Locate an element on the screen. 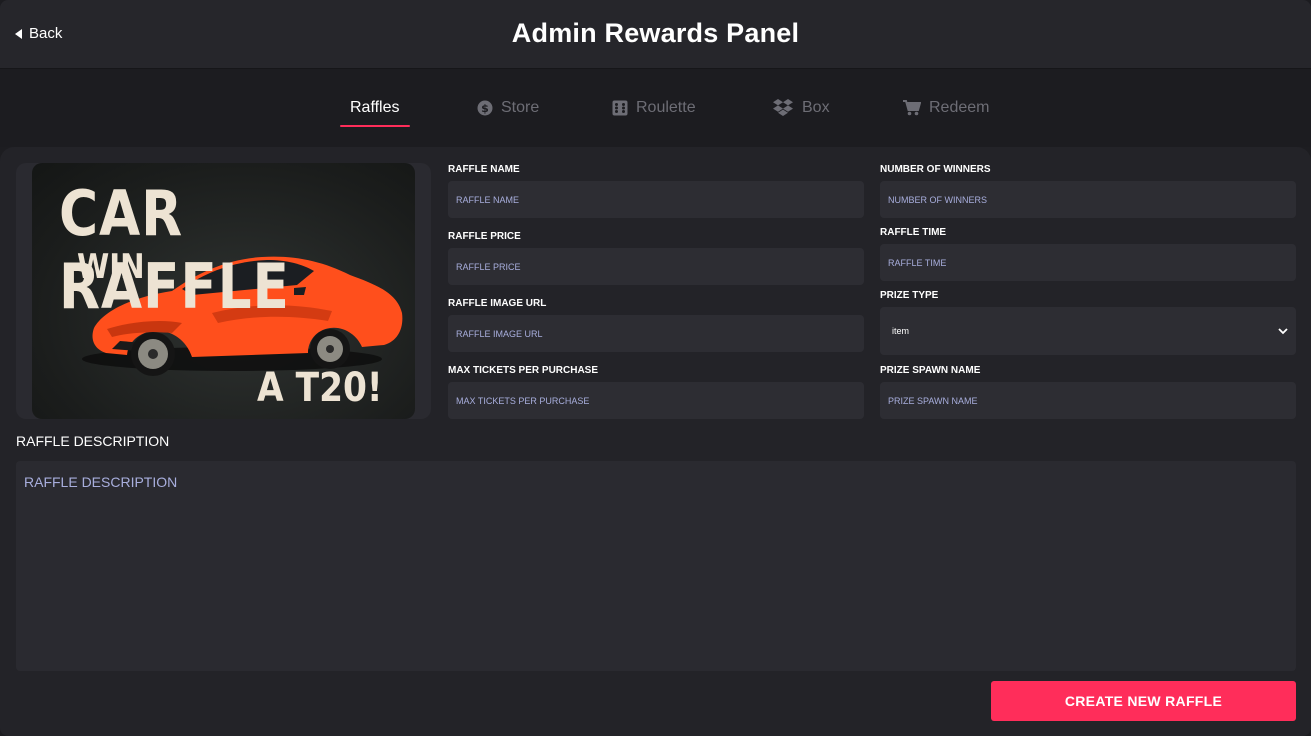 The image size is (1311, 736). tab-raffles: Raffles is located at coordinates (375, 113).